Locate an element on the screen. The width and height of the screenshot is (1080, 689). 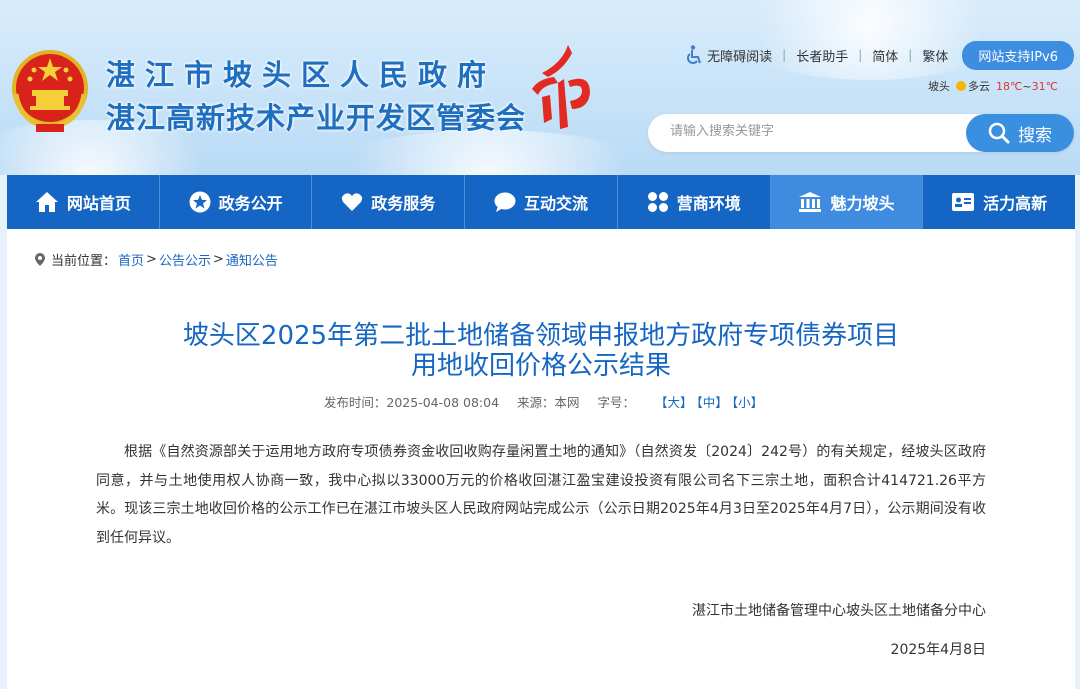
temp-low: 18℃ is located at coordinates (1009, 86).